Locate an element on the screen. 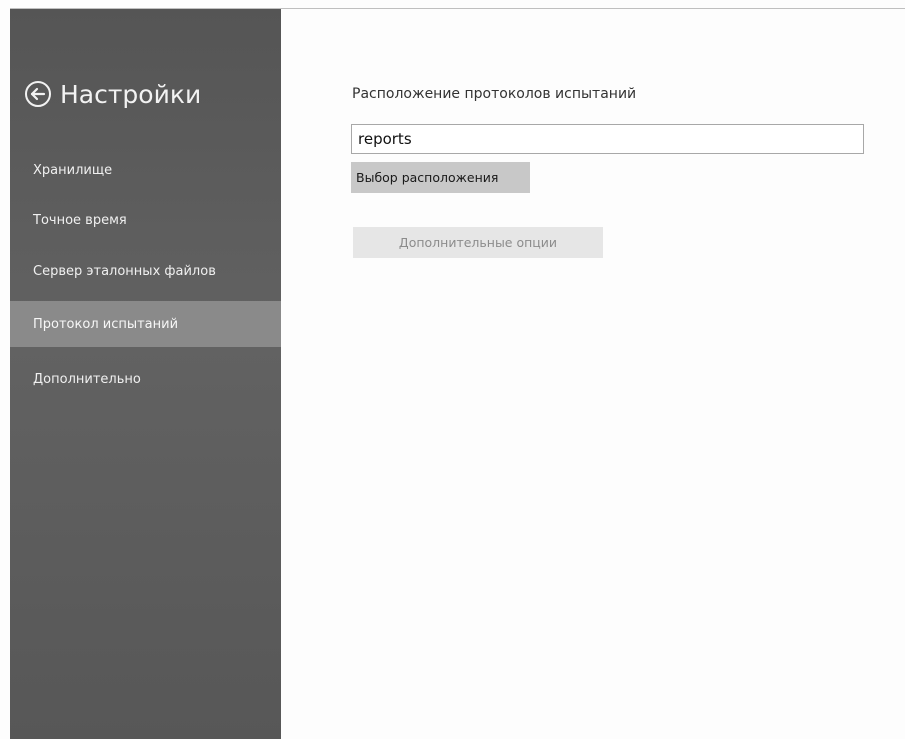  reports-path-input is located at coordinates (607, 139).